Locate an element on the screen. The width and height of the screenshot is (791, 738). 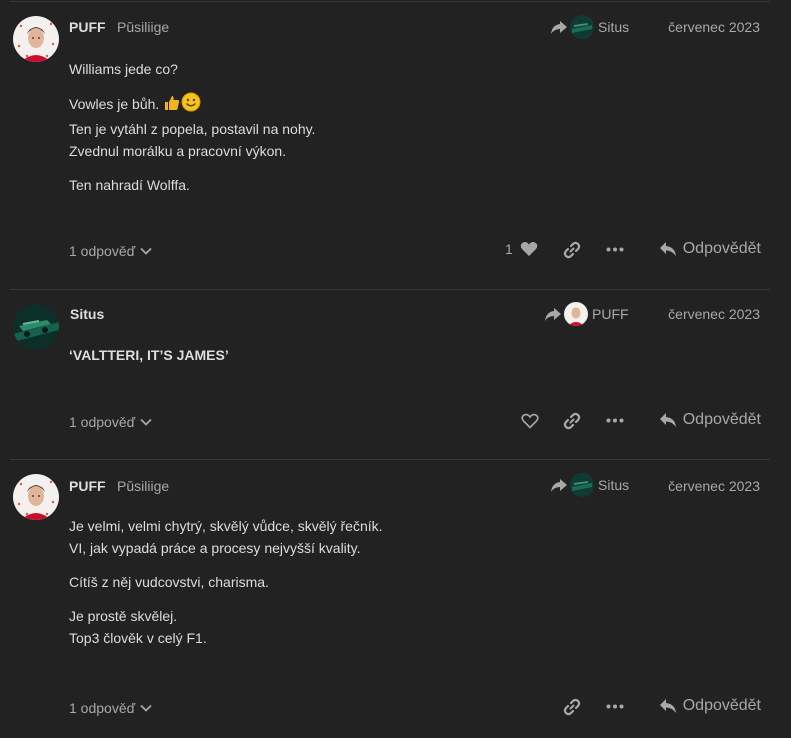
avatar-puff-mini is located at coordinates (576, 314).